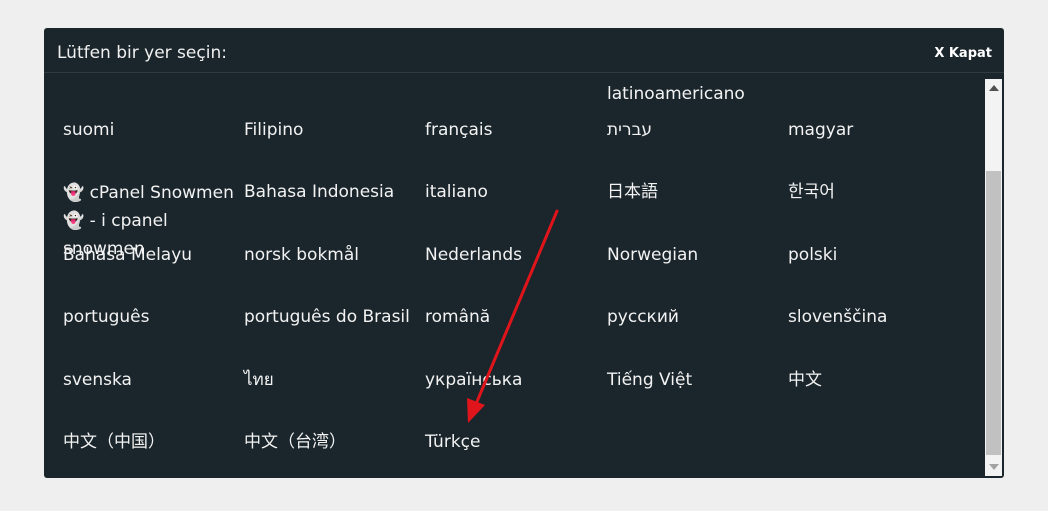 Image resolution: width=1048 pixels, height=511 pixels. Describe the element at coordinates (649, 380) in the screenshot. I see `lang-tieng-viet: Tiếng Việt` at that location.